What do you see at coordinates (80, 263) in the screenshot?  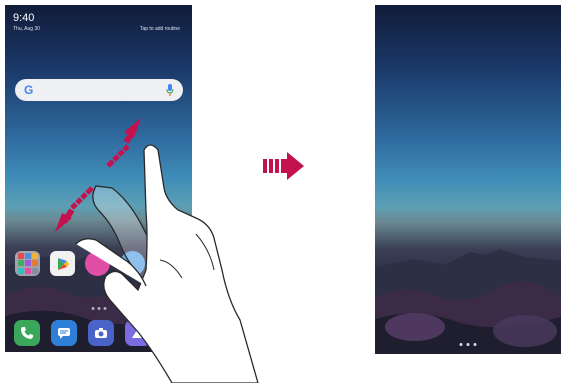 I see `app-row` at bounding box center [80, 263].